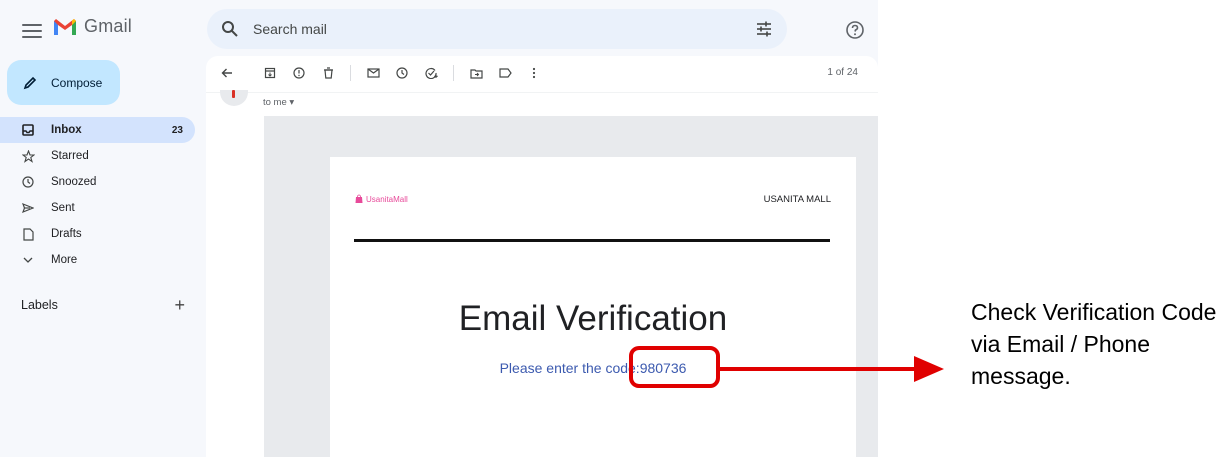 The width and height of the screenshot is (1217, 457). Describe the element at coordinates (542, 73) in the screenshot. I see `message-toolbar: 1 of 24` at that location.